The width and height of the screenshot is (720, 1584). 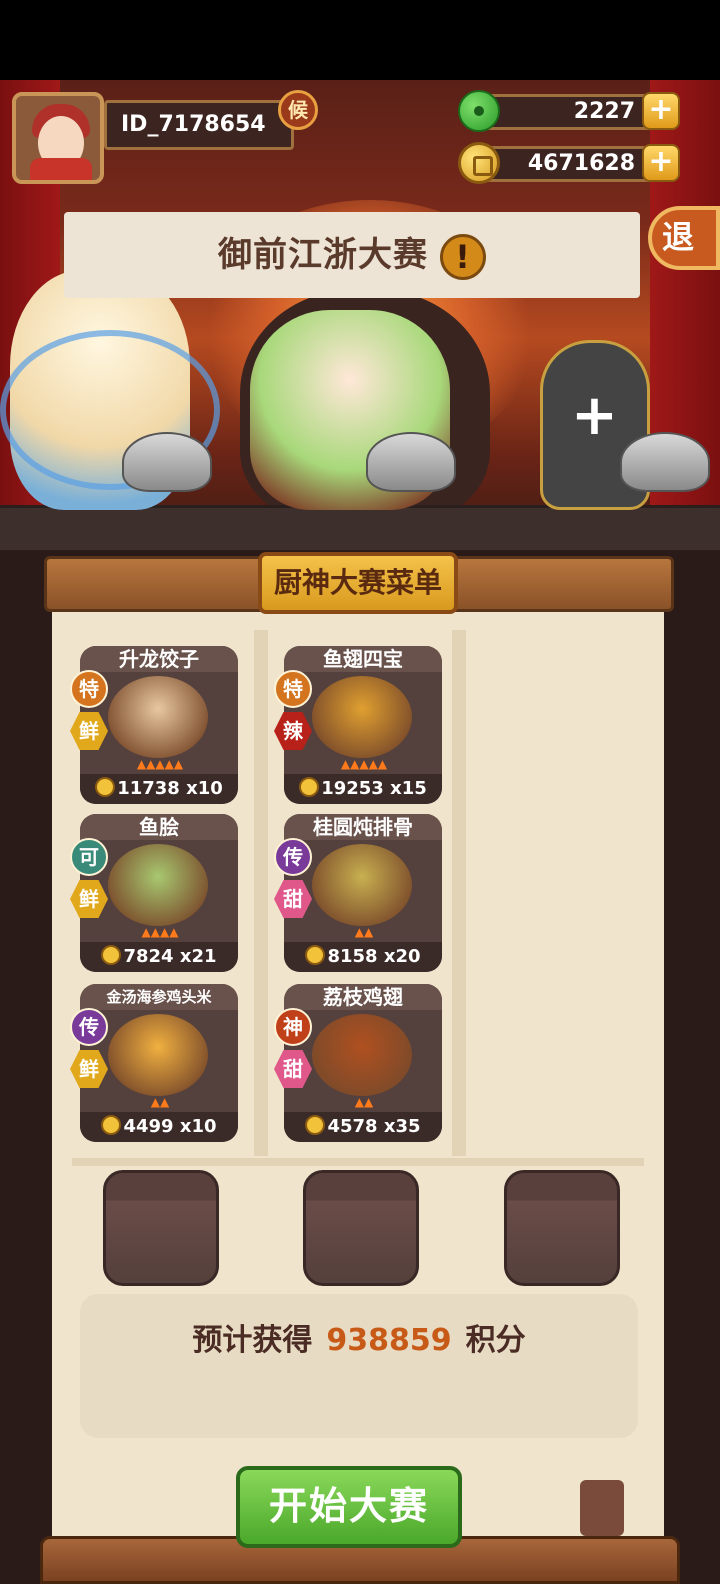 I want to click on dish-quantity: x35, so click(x=402, y=1126).